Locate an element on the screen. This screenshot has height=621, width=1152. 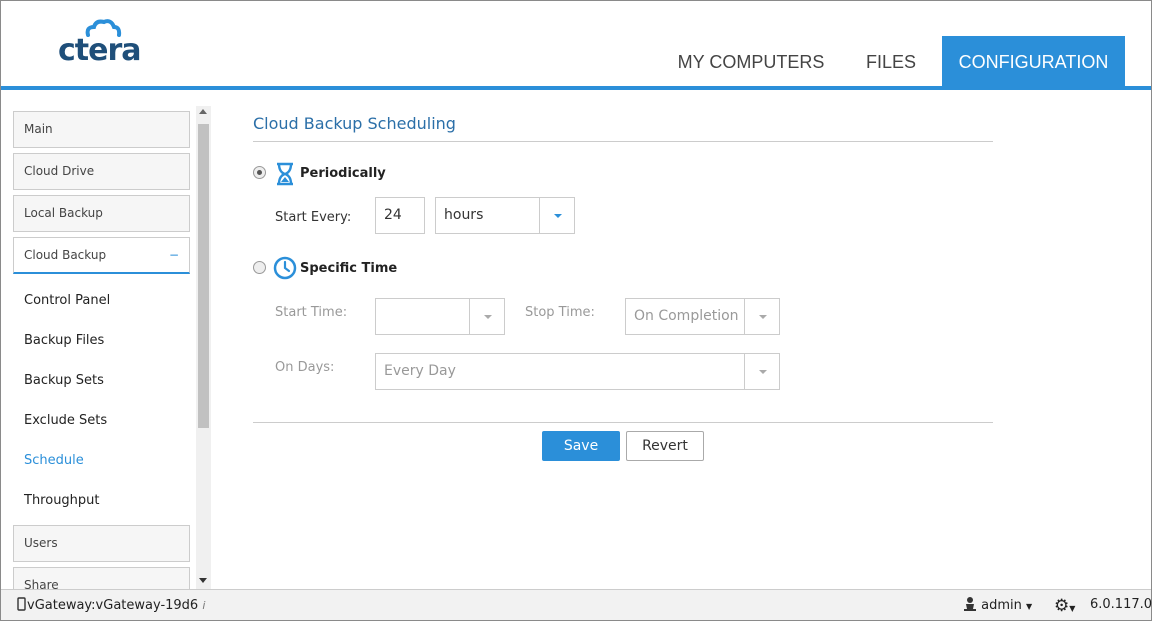
device-info: vGateway:vGateway-19d6 i is located at coordinates (111, 605).